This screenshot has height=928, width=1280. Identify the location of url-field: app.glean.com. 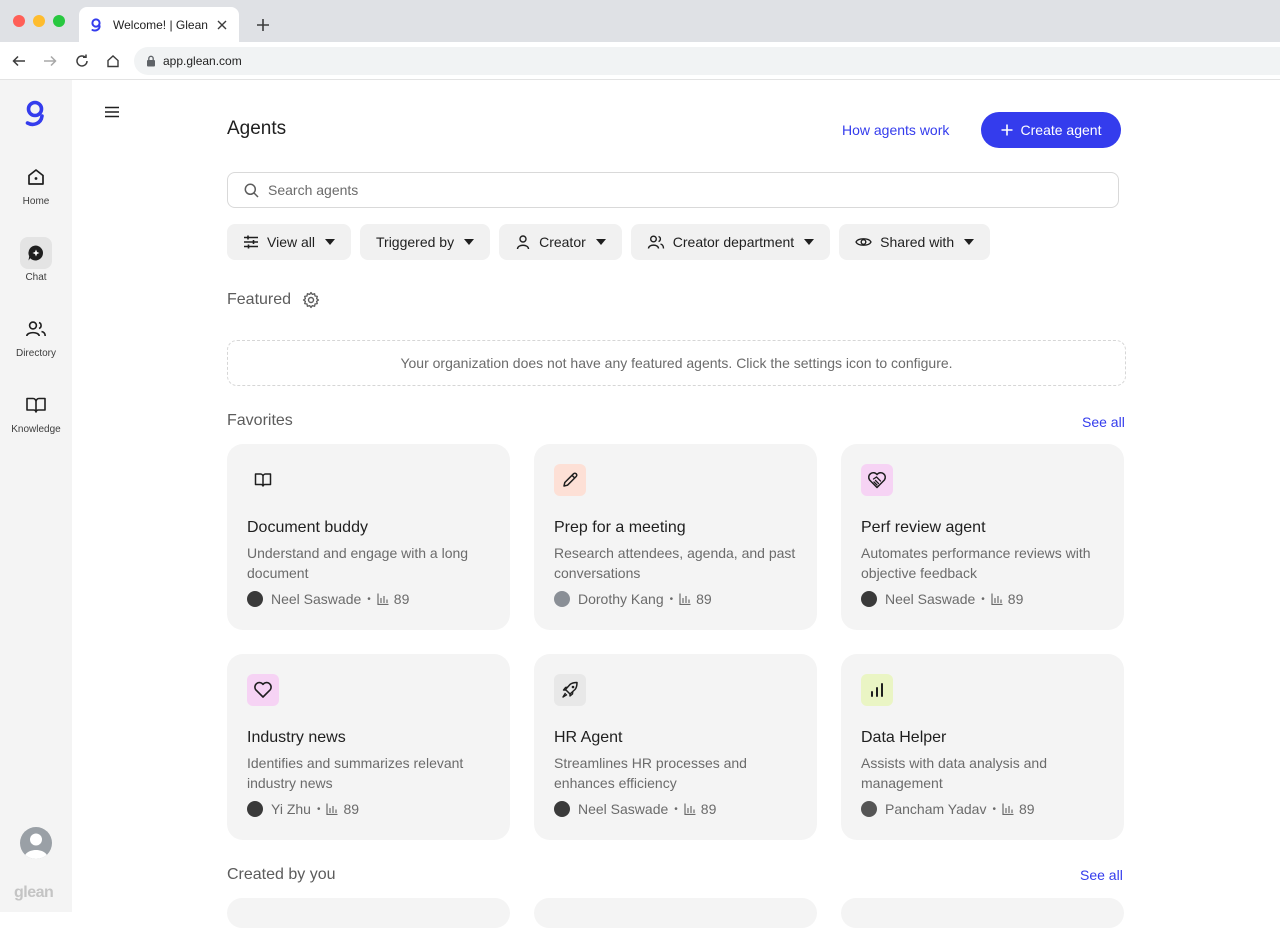
(707, 61).